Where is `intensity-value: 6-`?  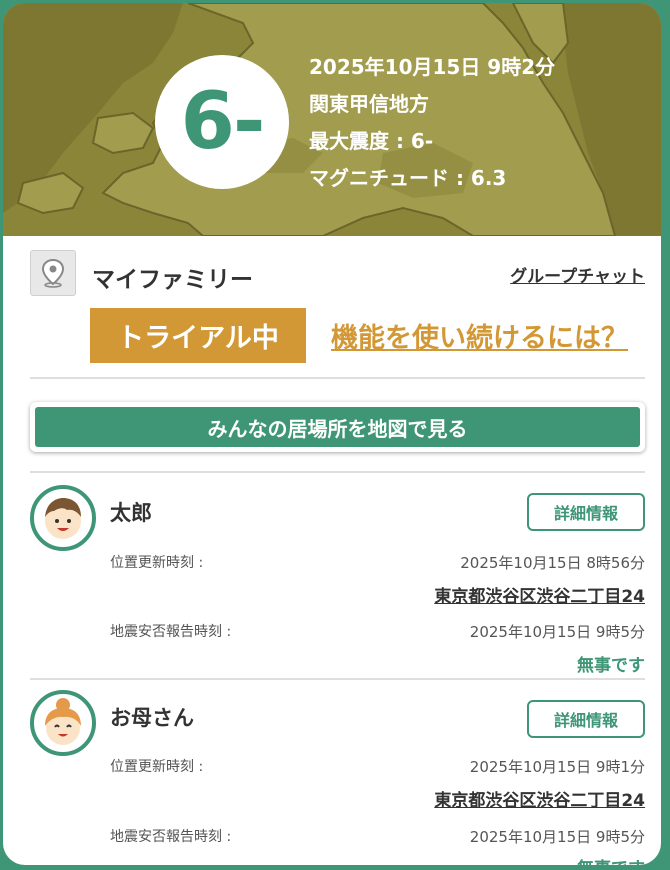 intensity-value: 6- is located at coordinates (223, 122).